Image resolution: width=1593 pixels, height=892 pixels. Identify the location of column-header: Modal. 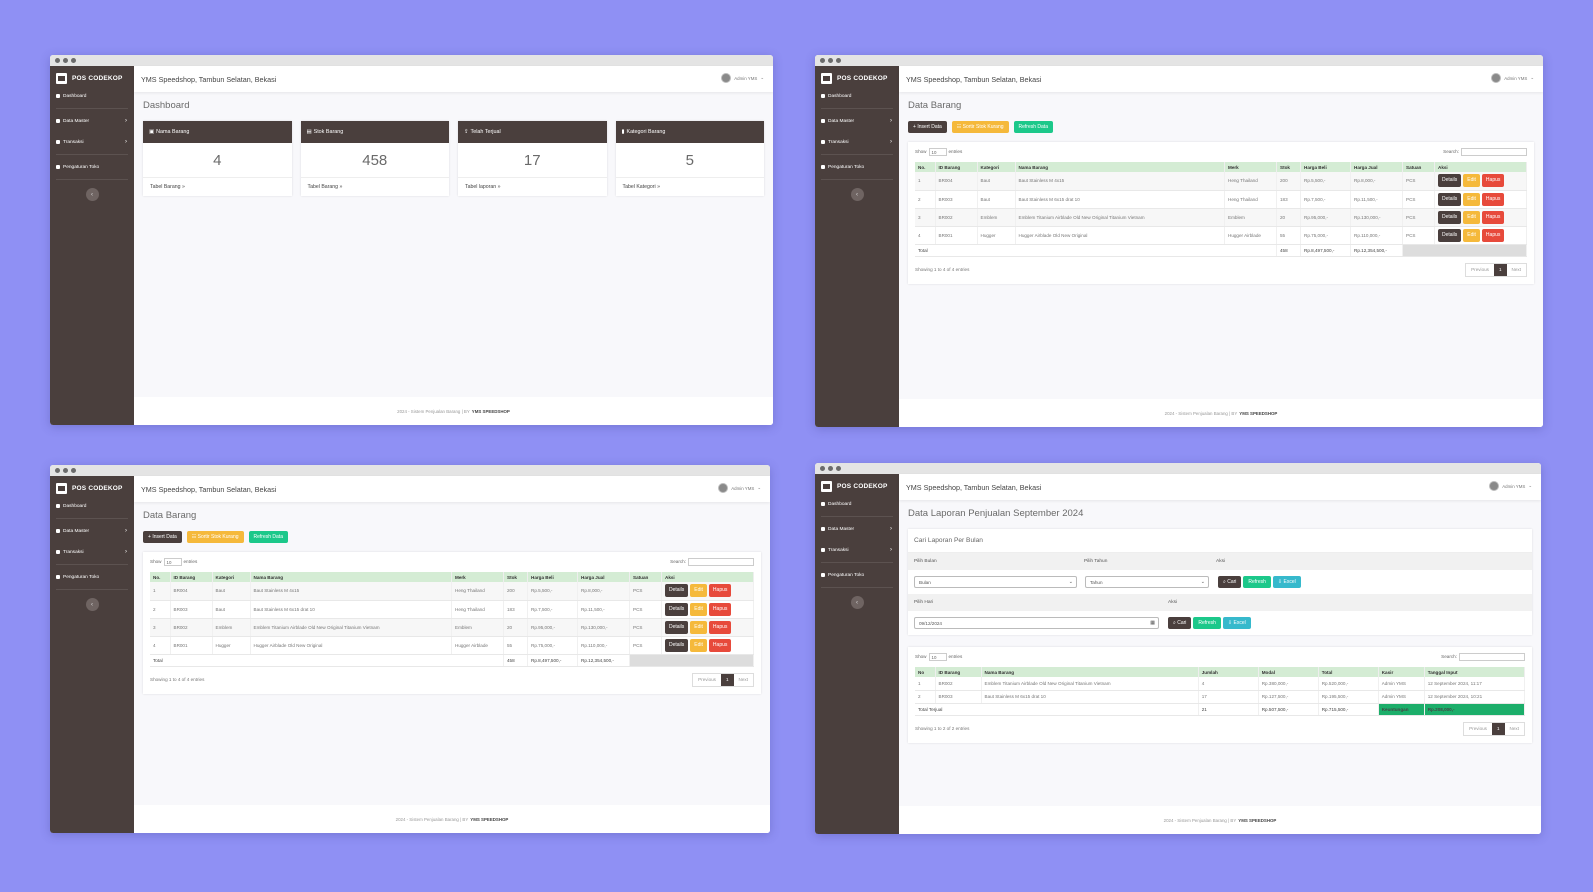
(1288, 672).